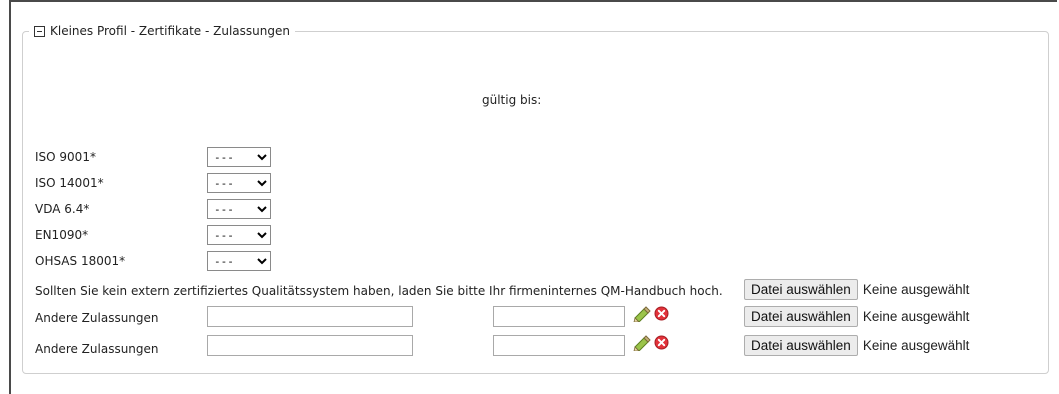  Describe the element at coordinates (916, 289) in the screenshot. I see `qm-file-status: Keine ausgewählt` at that location.